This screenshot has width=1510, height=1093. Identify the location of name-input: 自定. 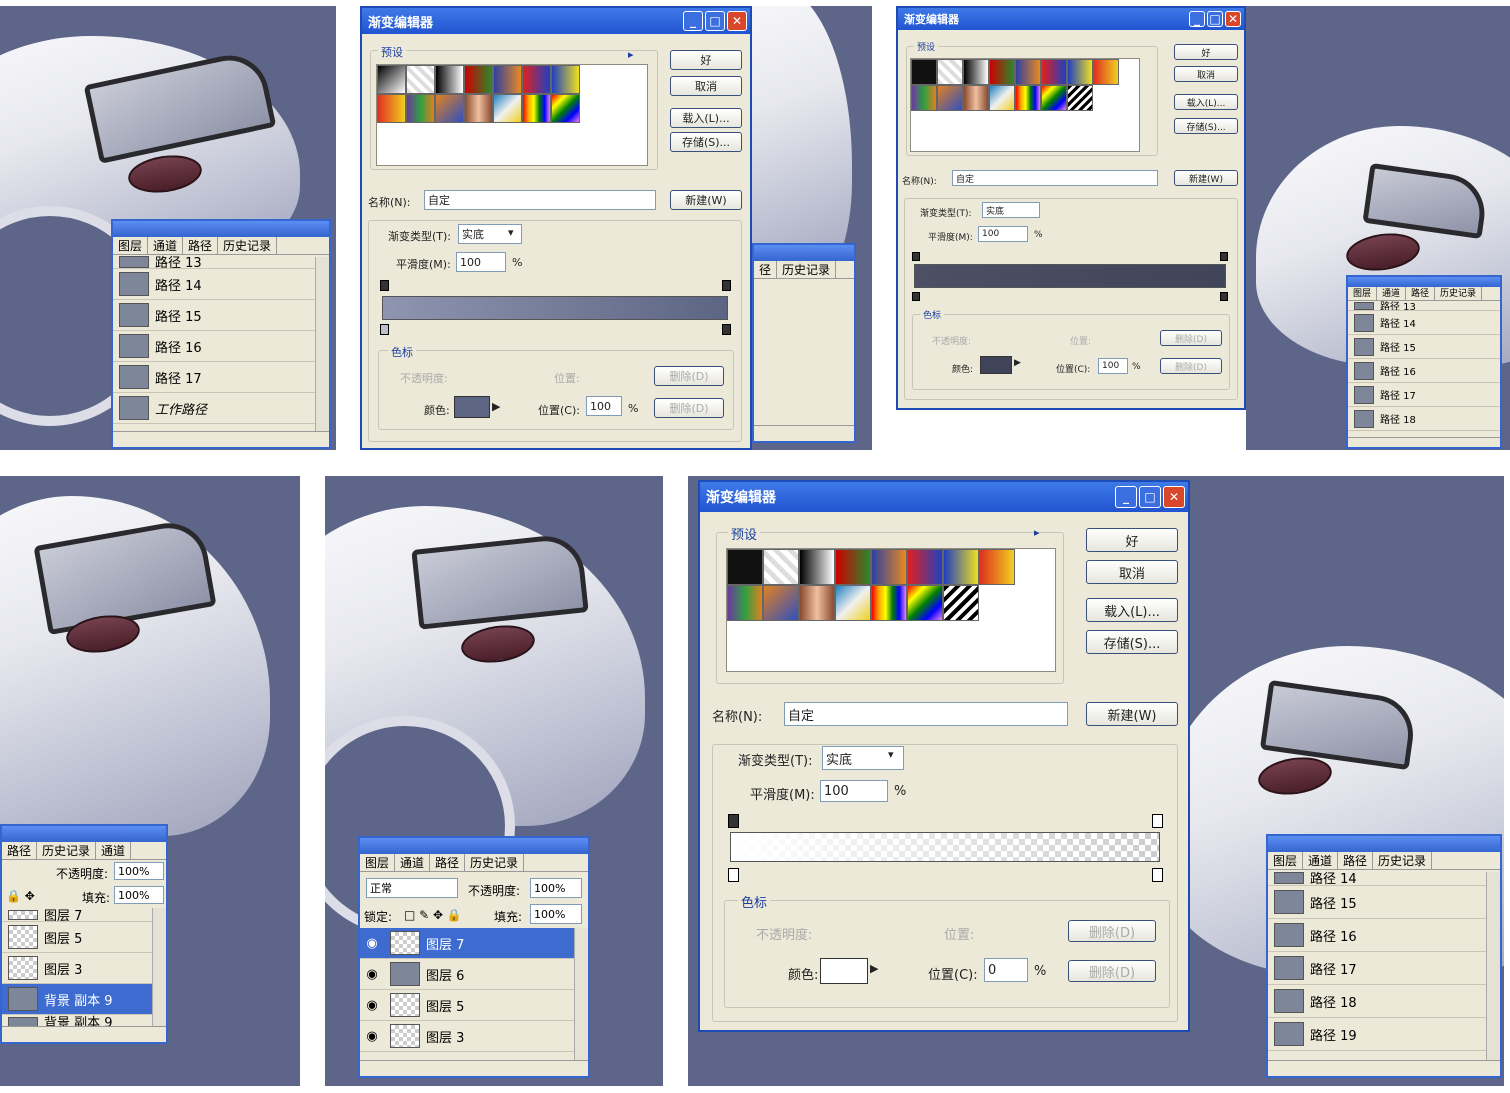
(926, 714).